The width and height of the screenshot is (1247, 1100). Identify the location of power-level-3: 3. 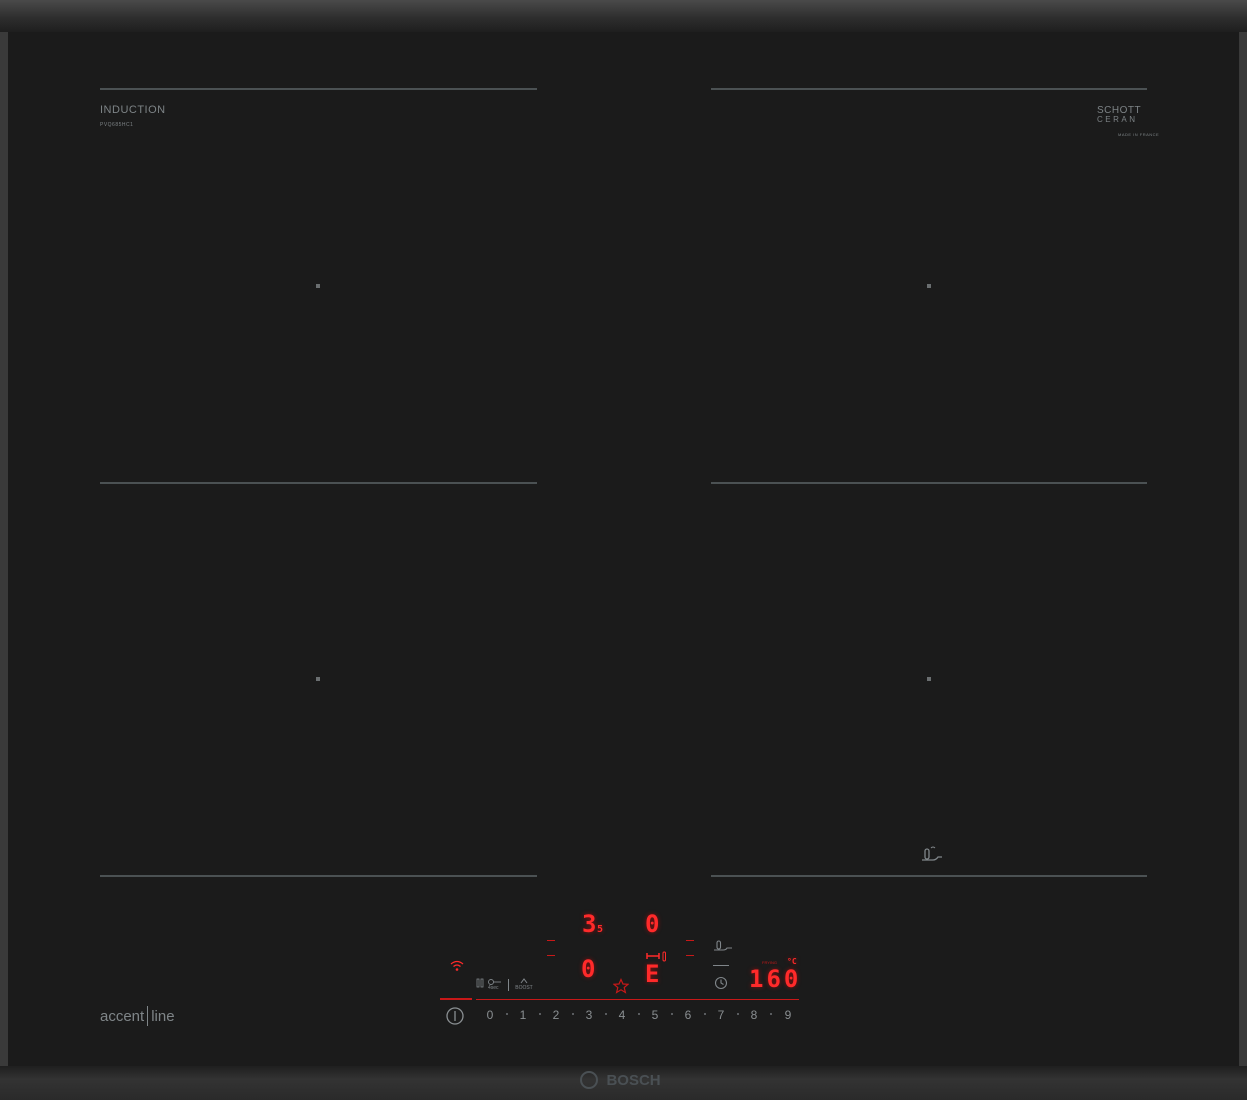
(589, 1015).